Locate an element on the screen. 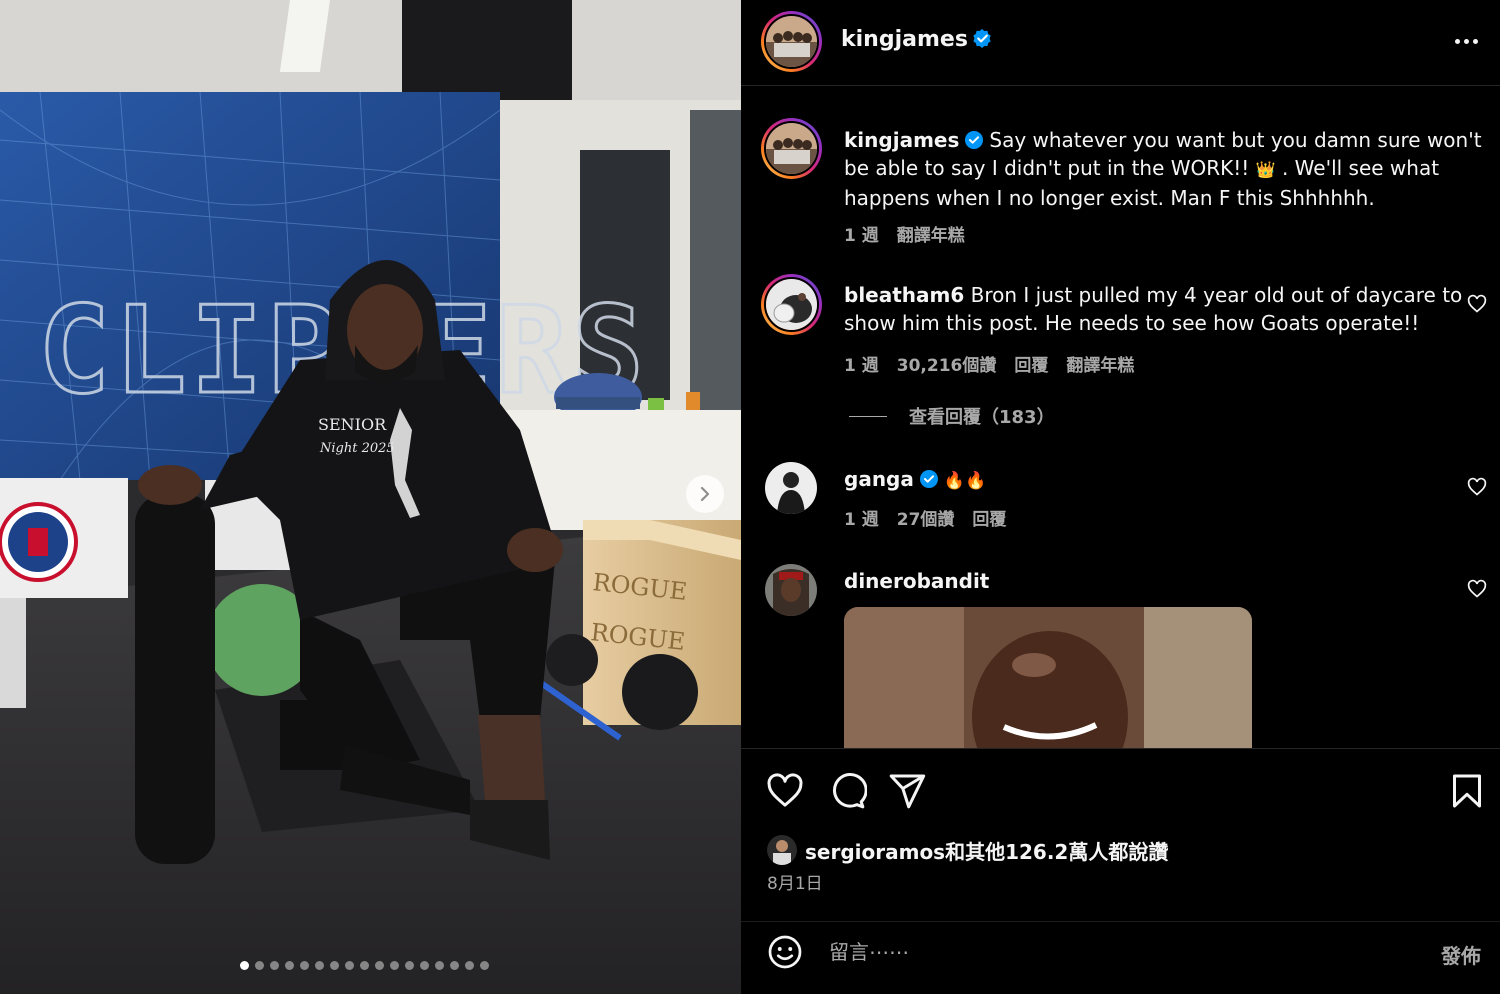 Image resolution: width=1500 pixels, height=994 pixels. comment-translate-link: 翻譯年糕 is located at coordinates (1100, 363).